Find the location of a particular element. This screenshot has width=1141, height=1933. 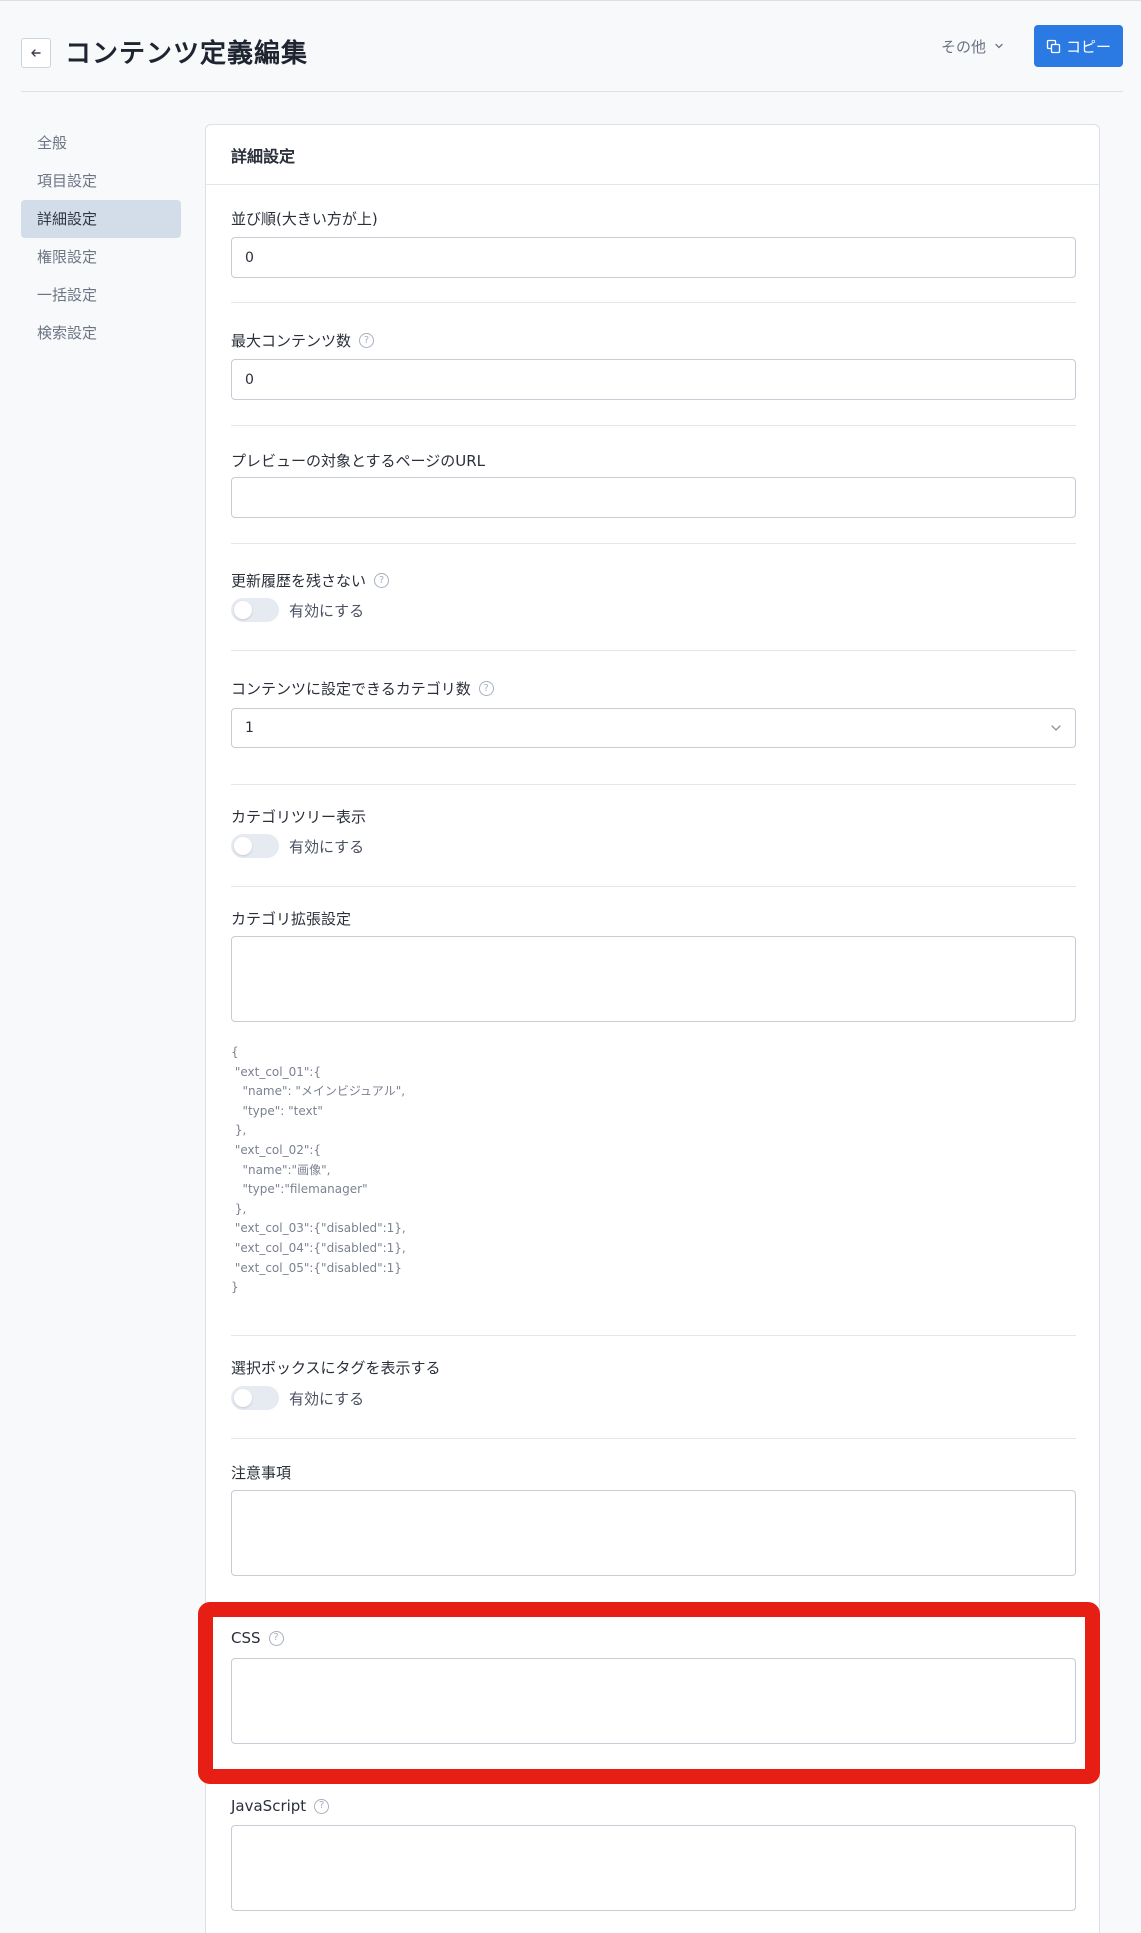

other-menu-label: その他 is located at coordinates (964, 46).